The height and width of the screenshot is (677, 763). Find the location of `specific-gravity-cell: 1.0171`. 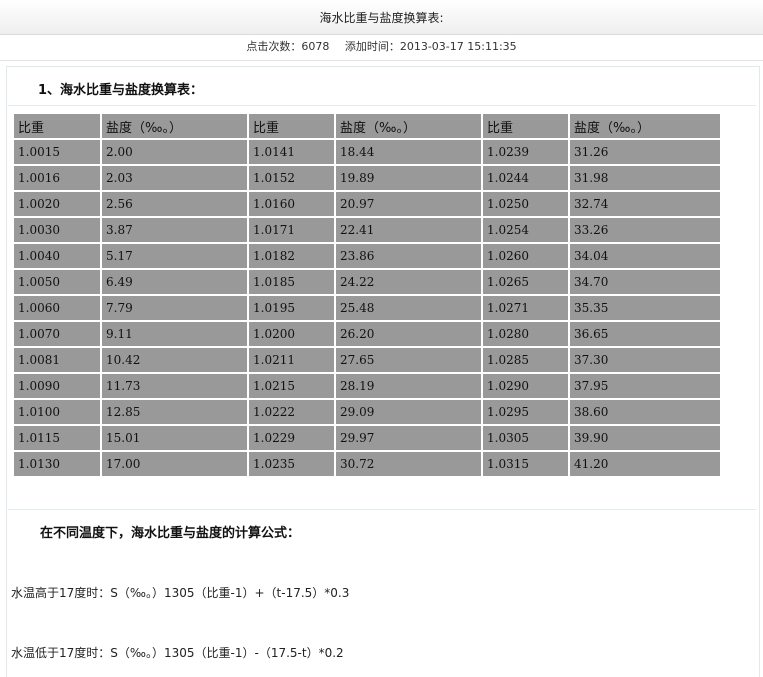

specific-gravity-cell: 1.0171 is located at coordinates (291, 230).